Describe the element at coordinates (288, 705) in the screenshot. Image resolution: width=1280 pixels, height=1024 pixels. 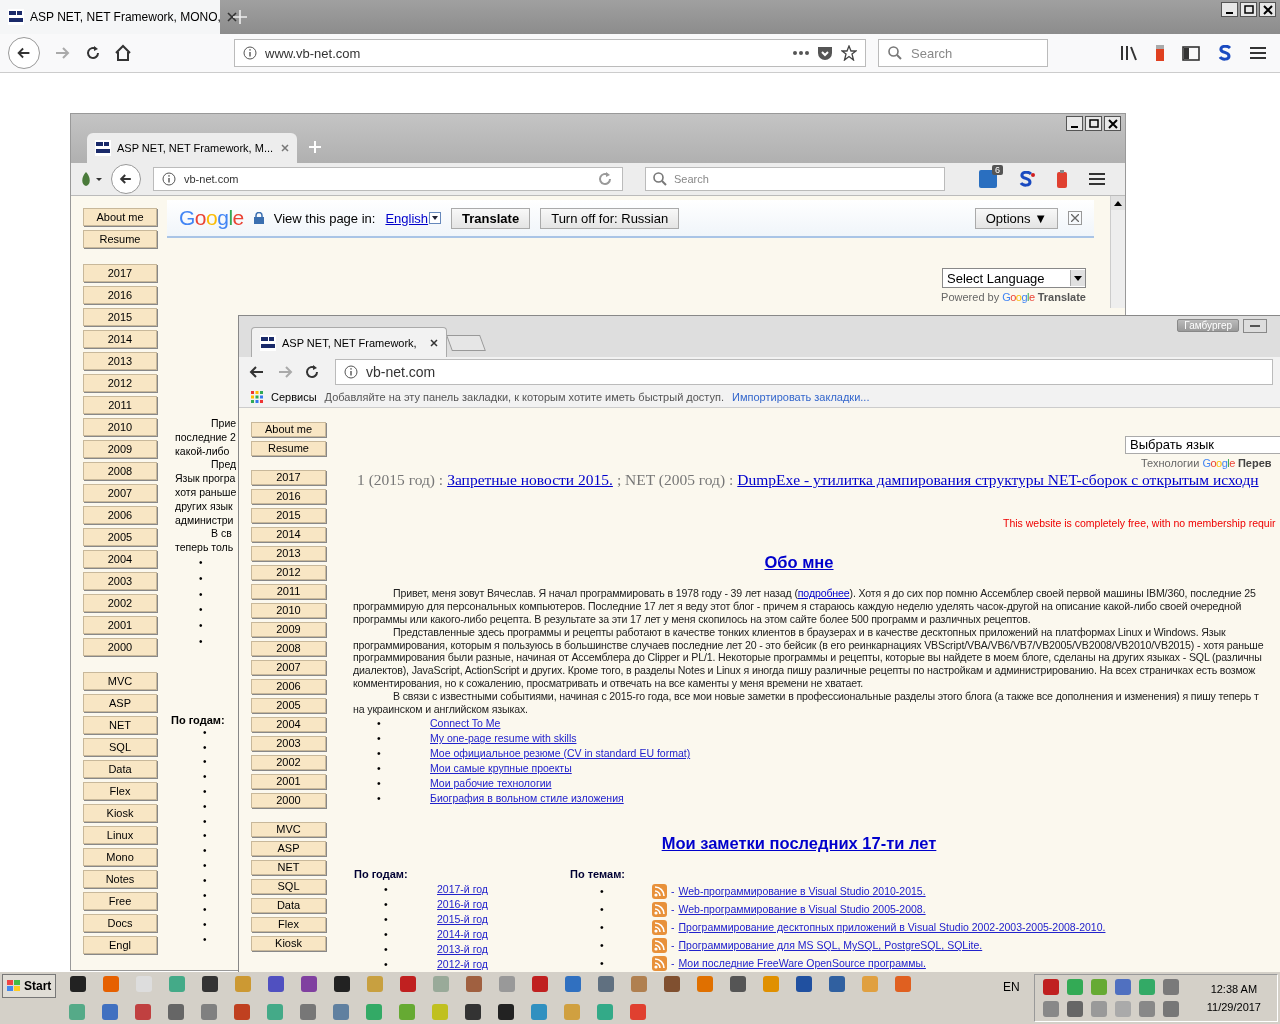
I see `year-button: 2005` at that location.